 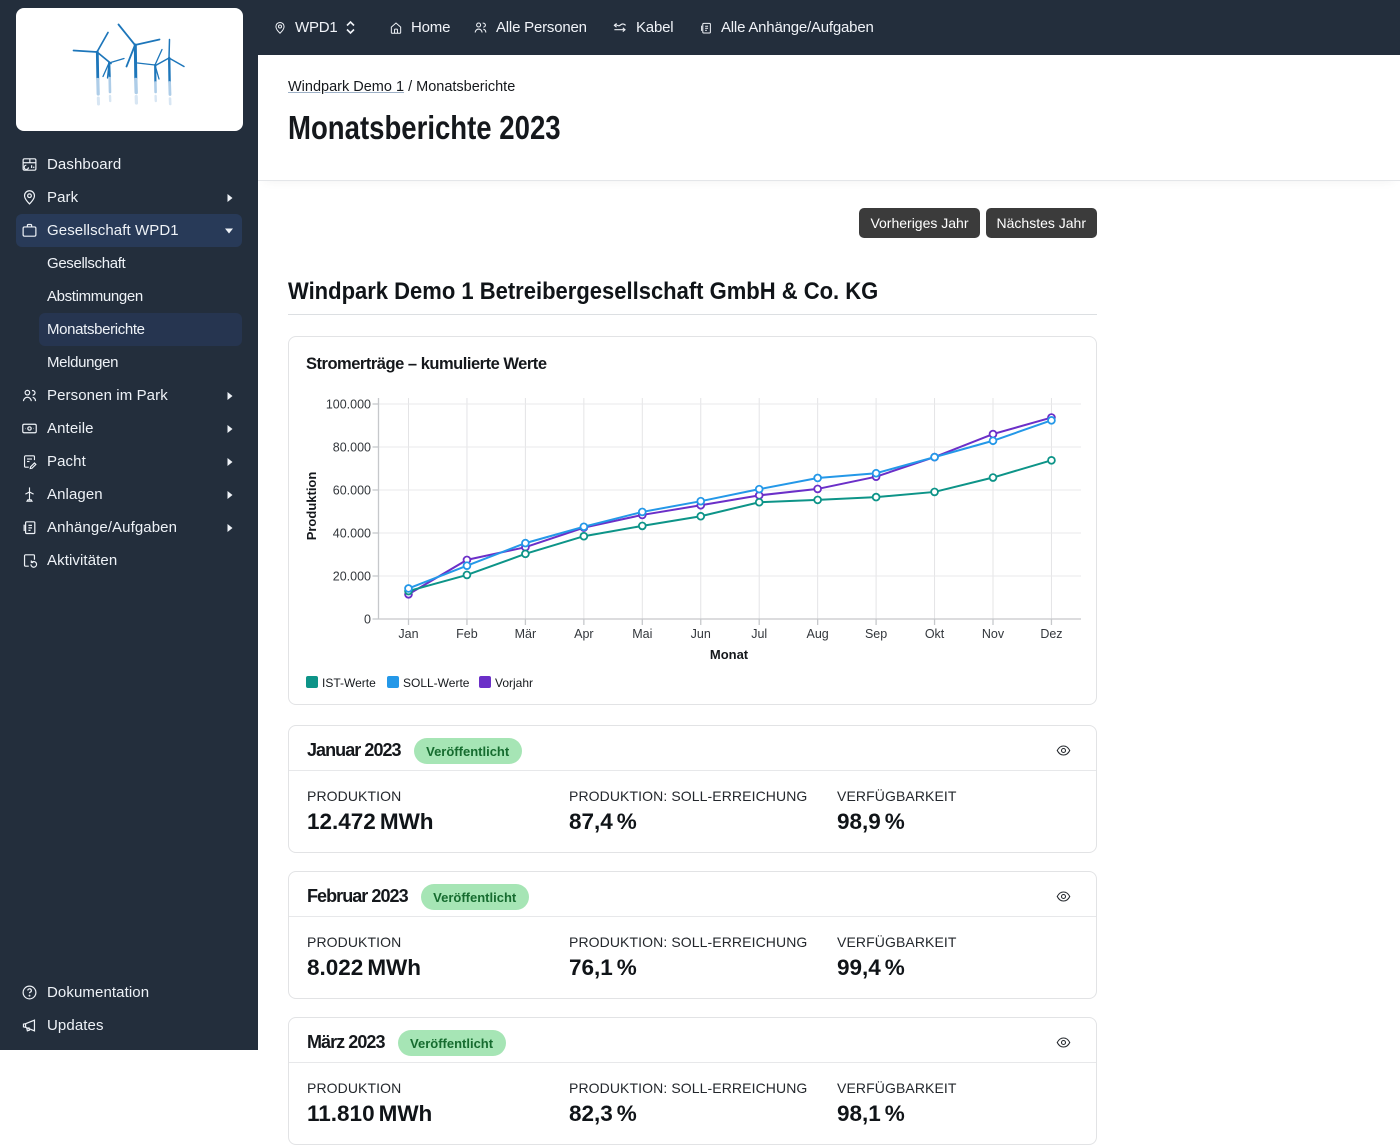 I want to click on svg-text: IST-Werte, so click(x=349, y=683).